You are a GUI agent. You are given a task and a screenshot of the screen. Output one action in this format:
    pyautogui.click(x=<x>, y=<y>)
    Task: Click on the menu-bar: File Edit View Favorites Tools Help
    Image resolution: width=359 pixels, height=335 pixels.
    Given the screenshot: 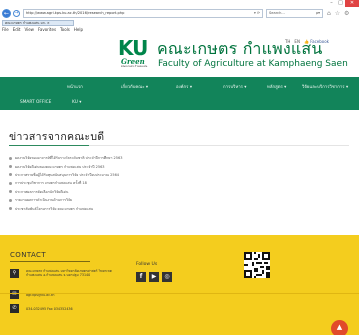 What is the action you would take?
    pyautogui.click(x=42, y=29)
    